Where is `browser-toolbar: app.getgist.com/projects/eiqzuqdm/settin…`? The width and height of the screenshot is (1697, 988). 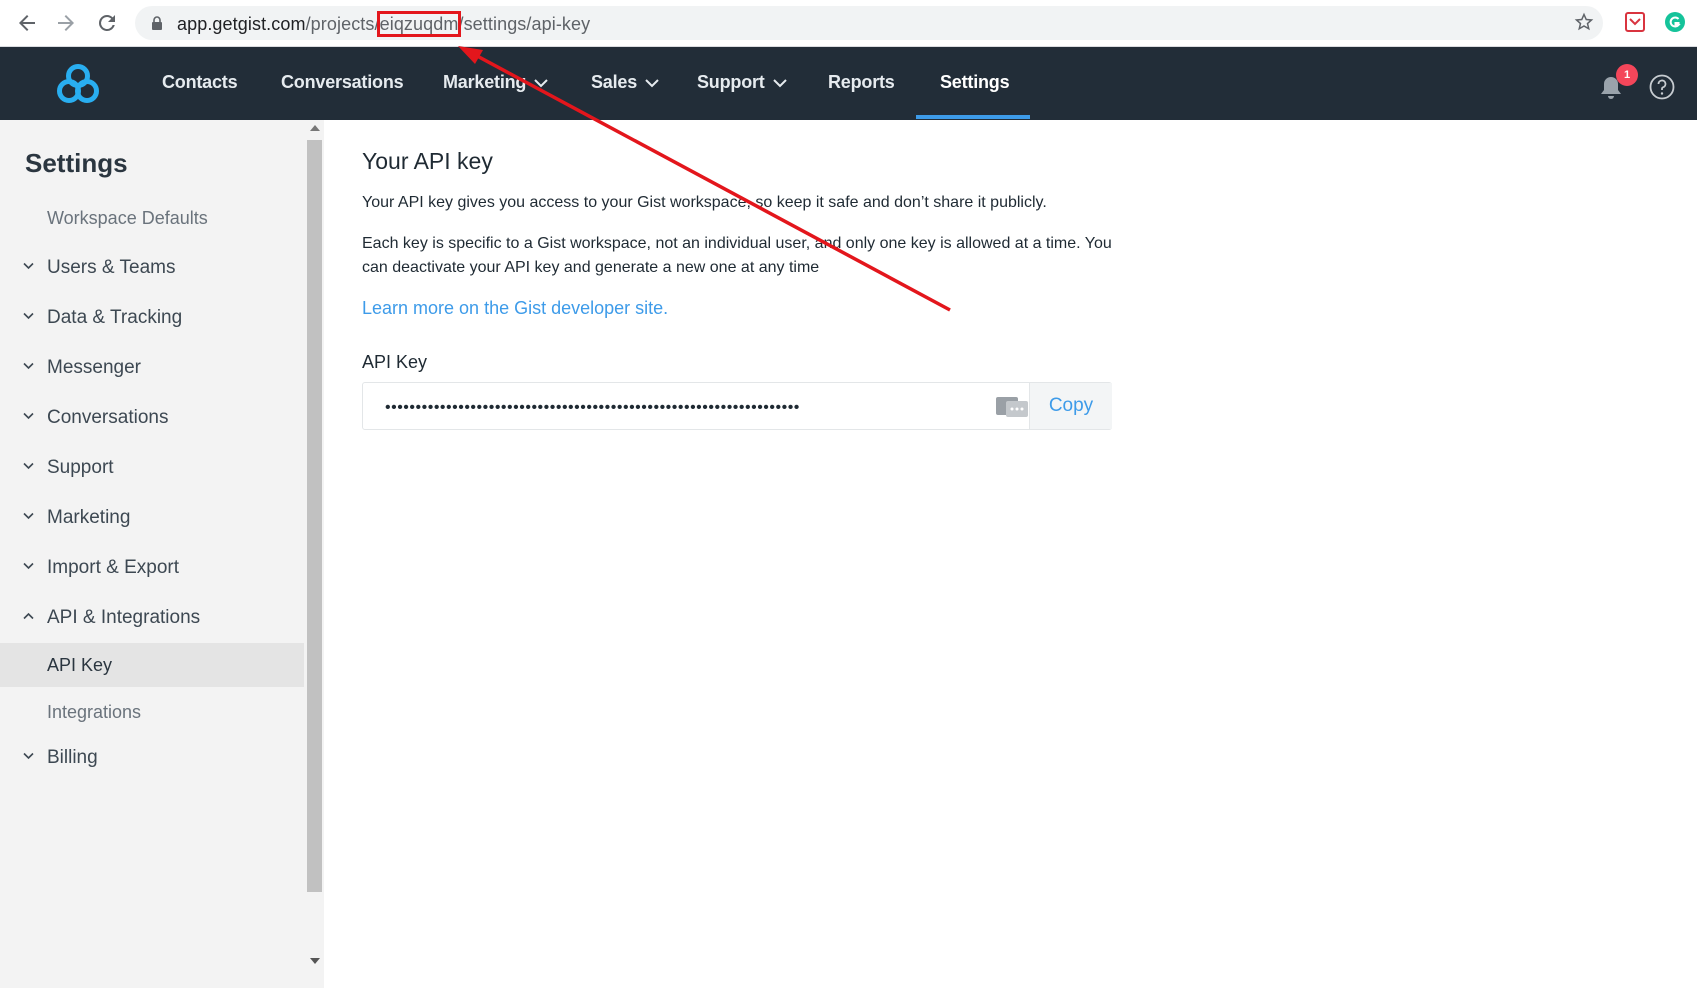 browser-toolbar: app.getgist.com/projects/eiqzuqdm/settin… is located at coordinates (848, 23).